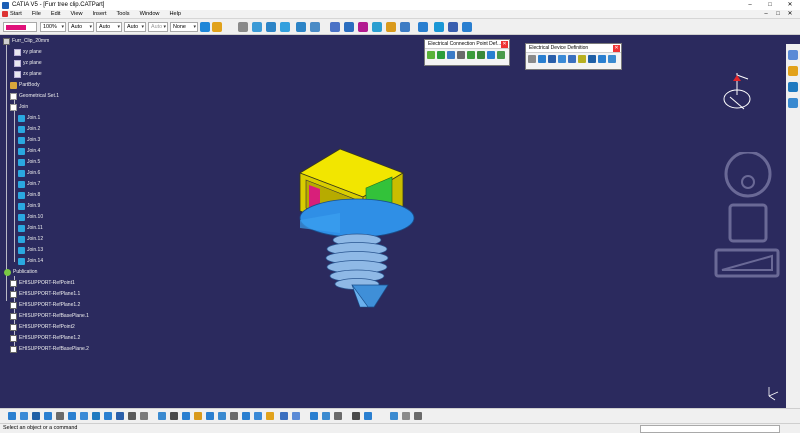 This screenshot has width=800, height=433. I want to click on doc-close-button: ✕, so click(790, 14).